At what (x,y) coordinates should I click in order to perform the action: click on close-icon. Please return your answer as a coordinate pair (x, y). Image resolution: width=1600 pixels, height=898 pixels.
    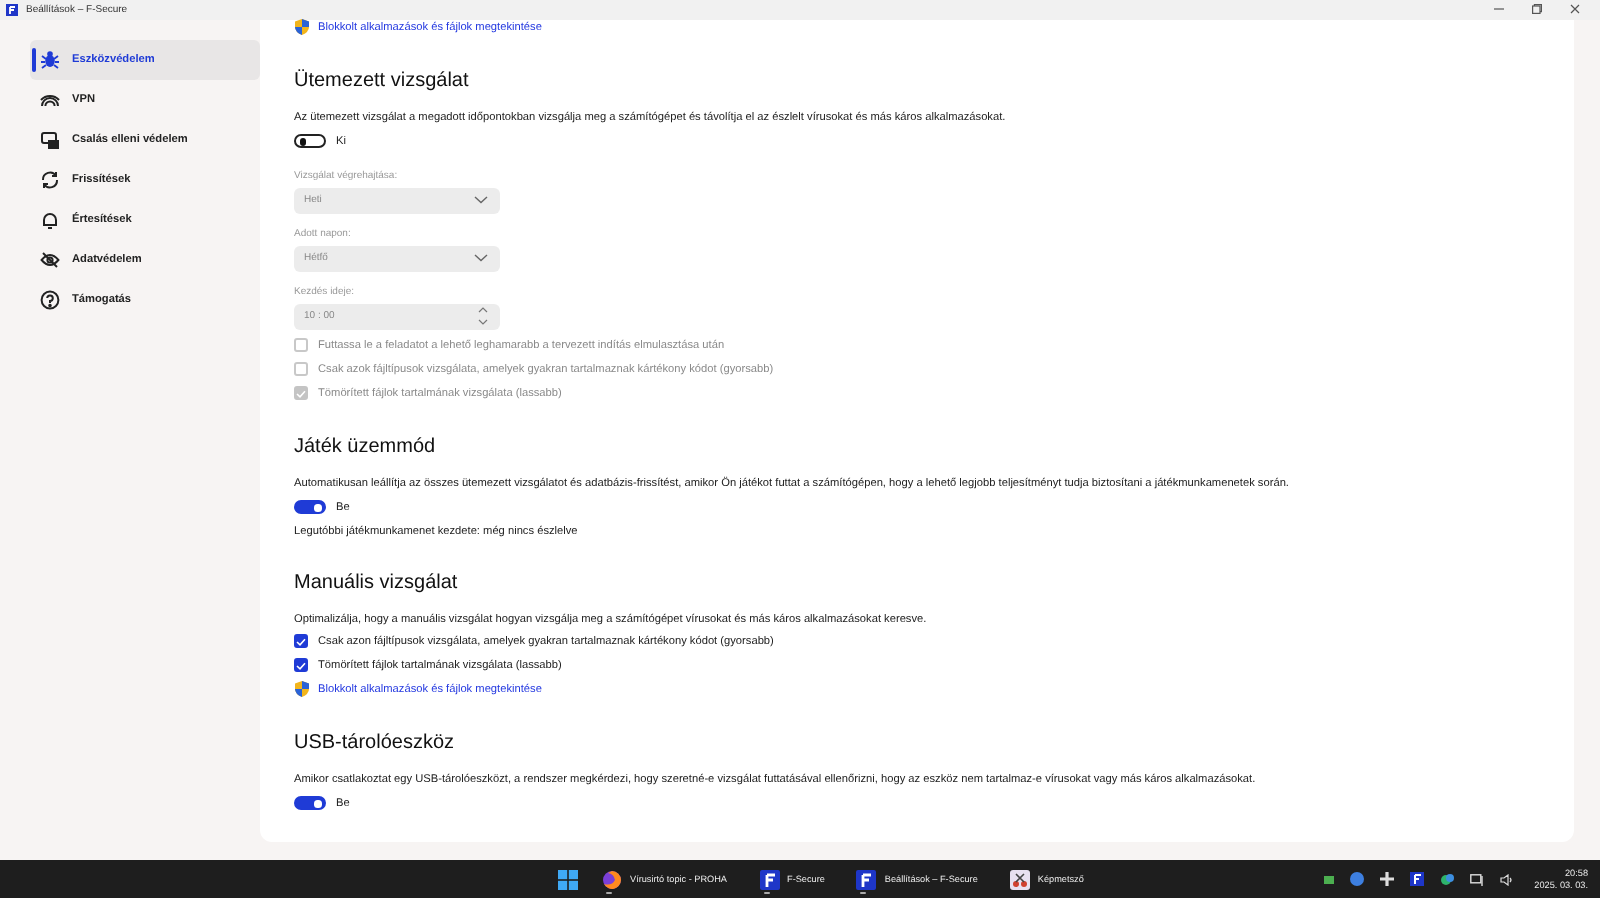
    Looking at the image, I should click on (1575, 9).